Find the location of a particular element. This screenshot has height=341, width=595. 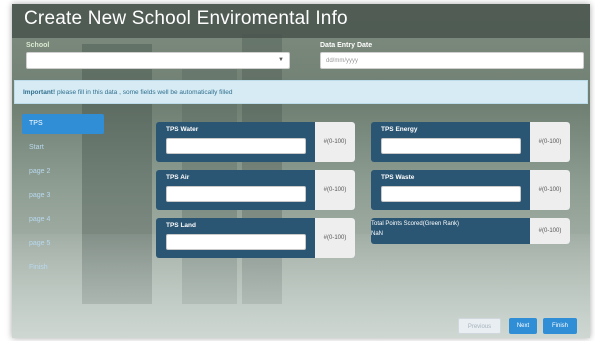

nav-item-page-4: page 4 is located at coordinates (63, 220).